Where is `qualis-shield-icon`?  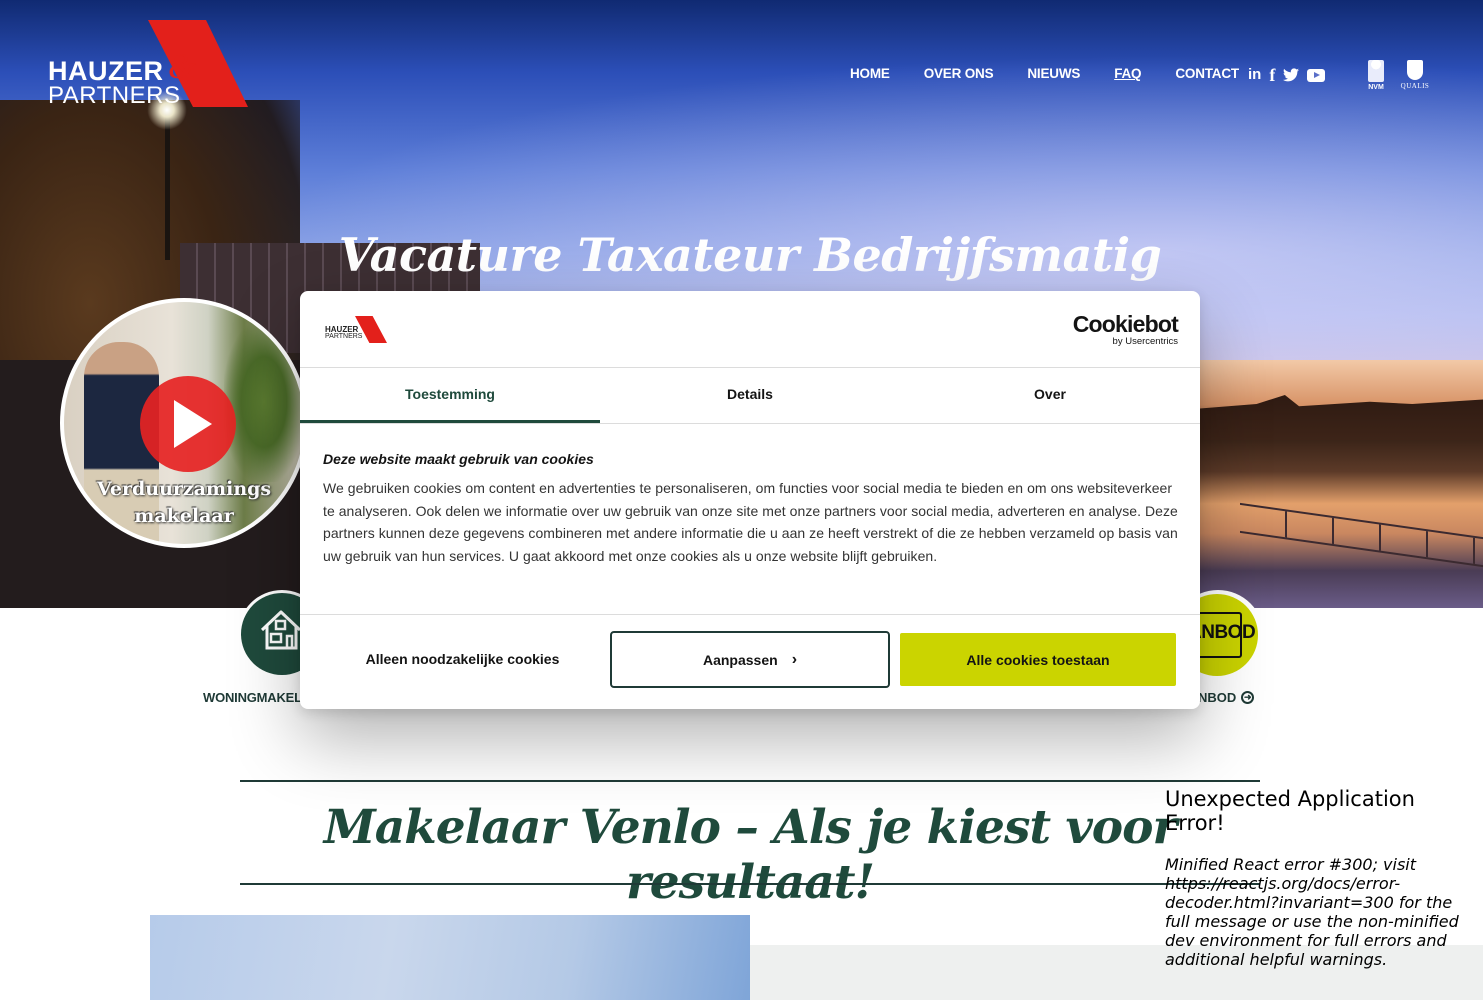
qualis-shield-icon is located at coordinates (1415, 70).